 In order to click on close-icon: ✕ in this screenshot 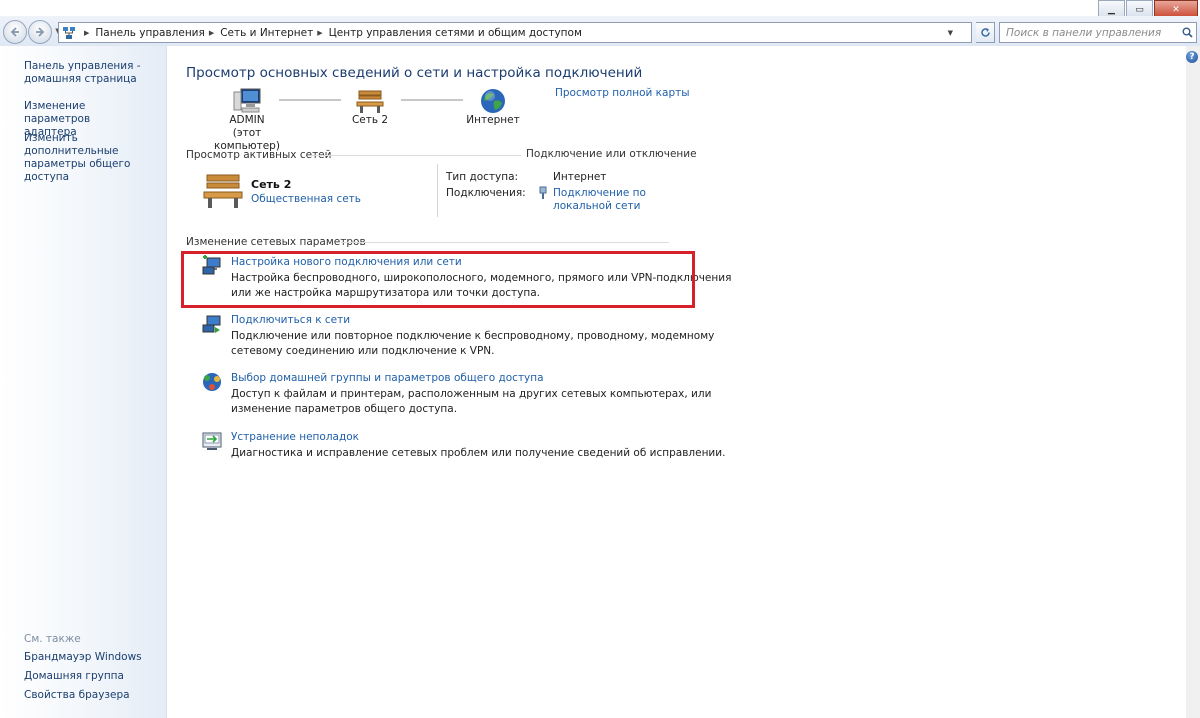, I will do `click(1176, 9)`.